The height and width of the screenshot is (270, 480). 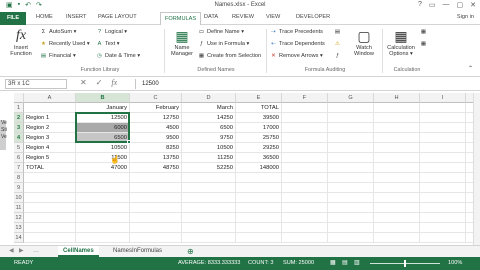 What do you see at coordinates (50, 158) in the screenshot?
I see `cell-a6: Region 5` at bounding box center [50, 158].